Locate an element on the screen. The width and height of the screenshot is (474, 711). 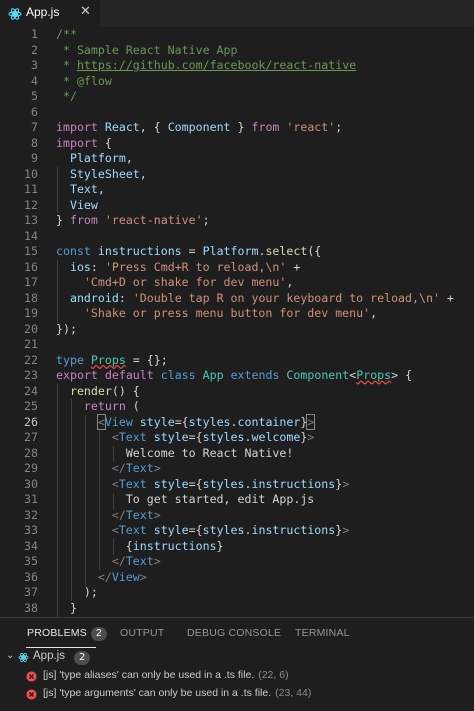
code-line: type Props = {}; is located at coordinates (112, 359).